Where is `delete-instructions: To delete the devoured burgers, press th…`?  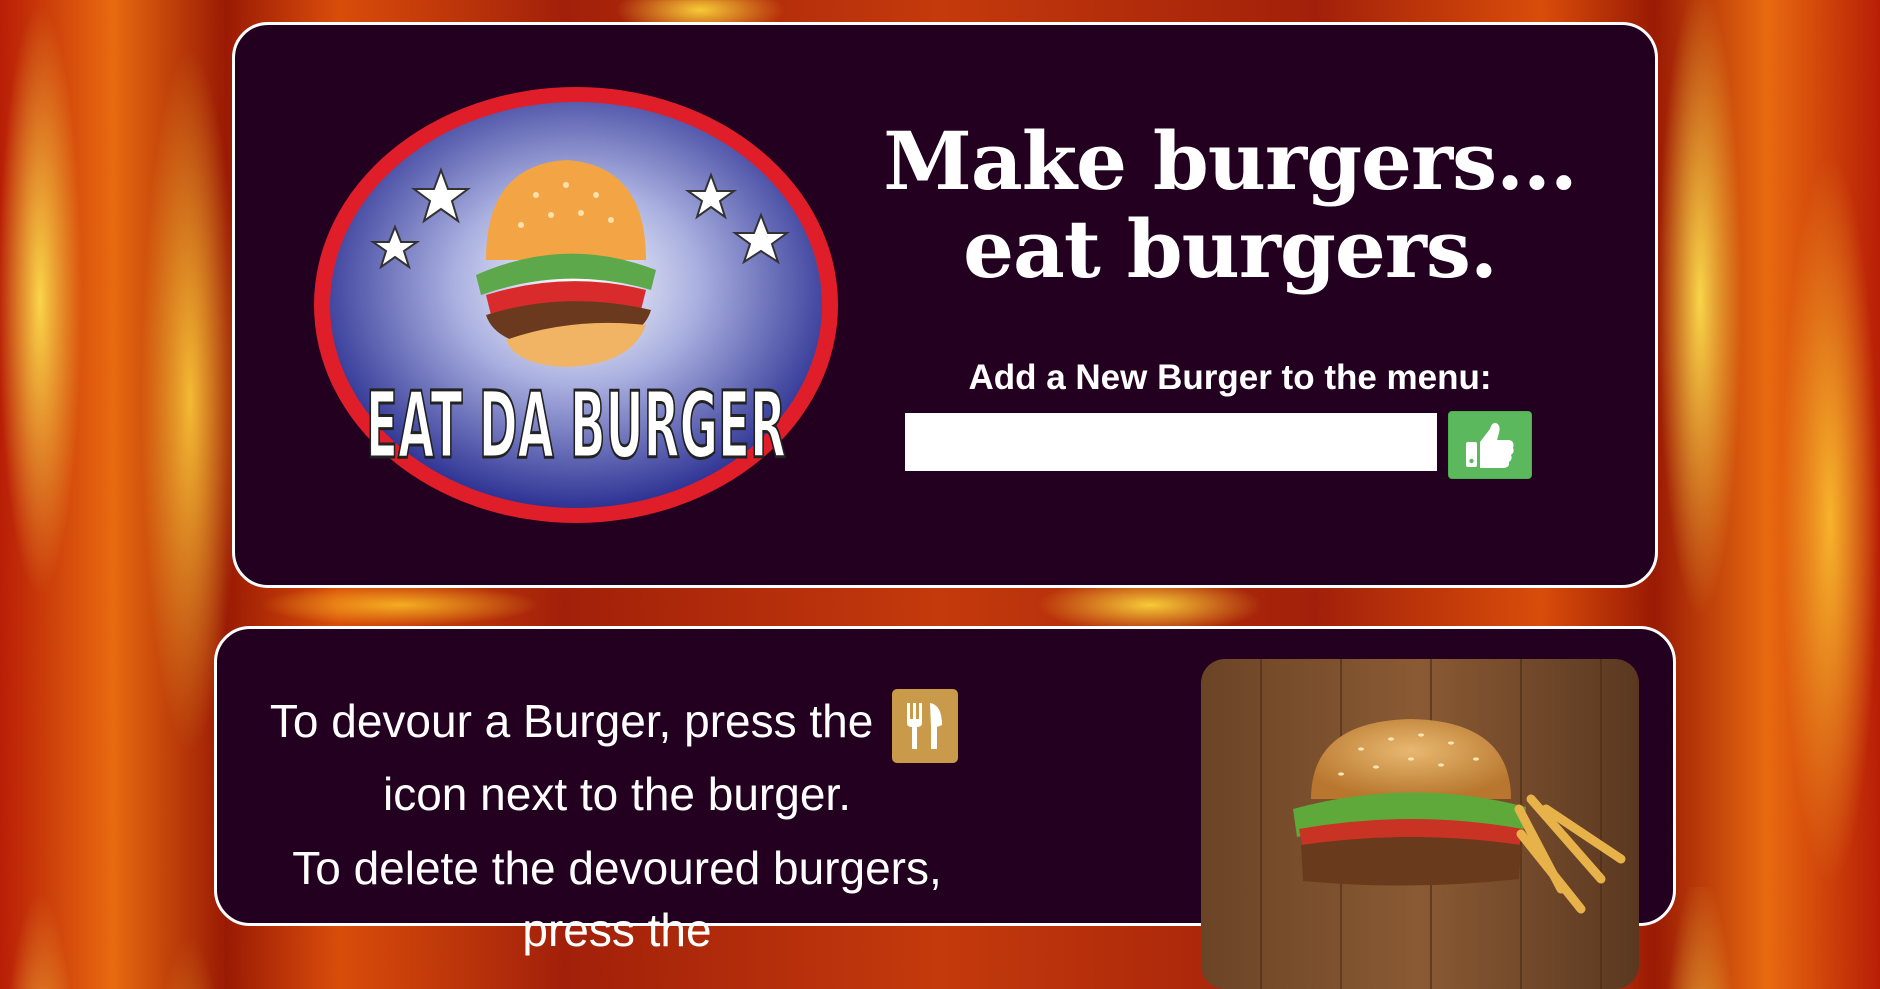
delete-instructions: To delete the devoured burgers, press th… is located at coordinates (617, 899).